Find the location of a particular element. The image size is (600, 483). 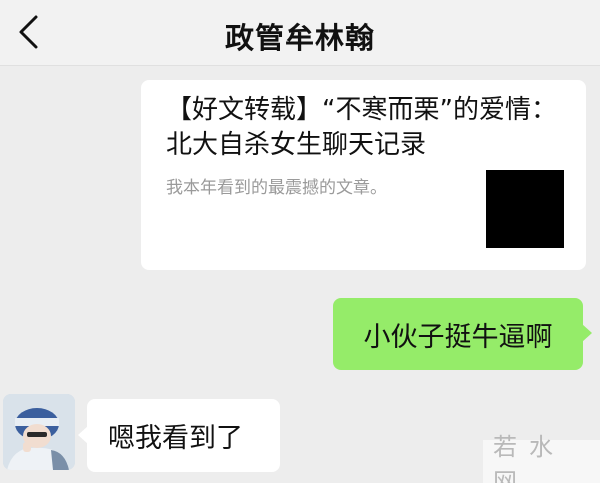

article-title: 【好文转载】“不寒而栗”的爱情：北大自杀女生聊天记录 is located at coordinates (361, 127).